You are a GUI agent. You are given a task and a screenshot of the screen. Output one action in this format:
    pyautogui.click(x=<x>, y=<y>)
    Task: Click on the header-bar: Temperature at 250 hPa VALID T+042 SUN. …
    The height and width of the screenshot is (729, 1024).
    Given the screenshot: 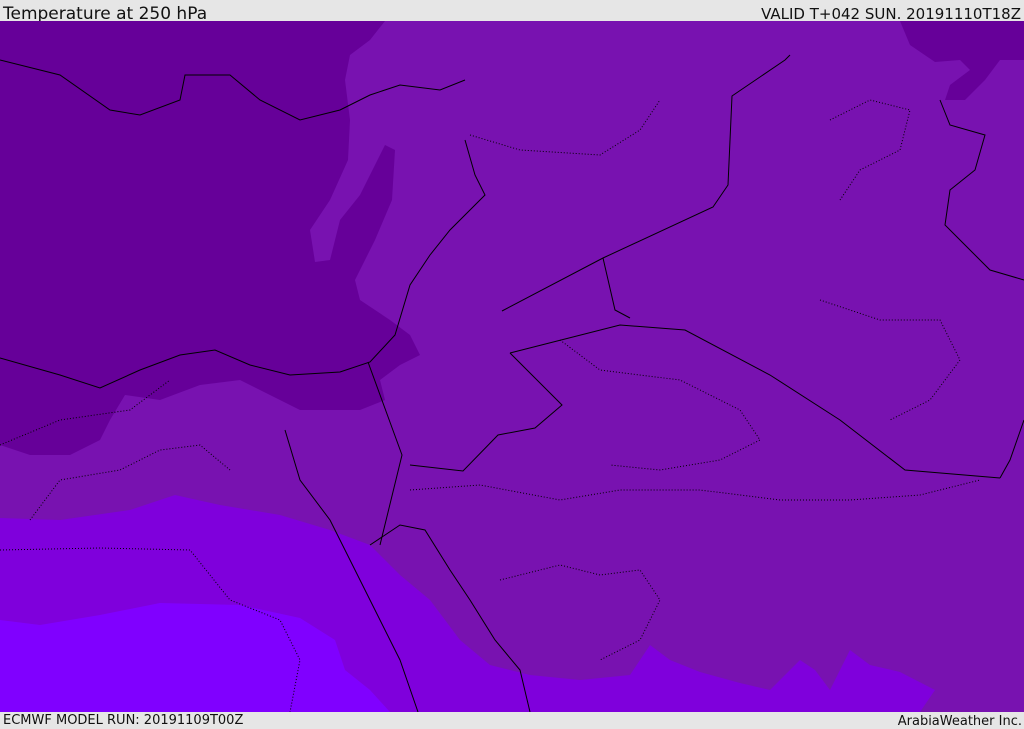 What is the action you would take?
    pyautogui.click(x=512, y=12)
    